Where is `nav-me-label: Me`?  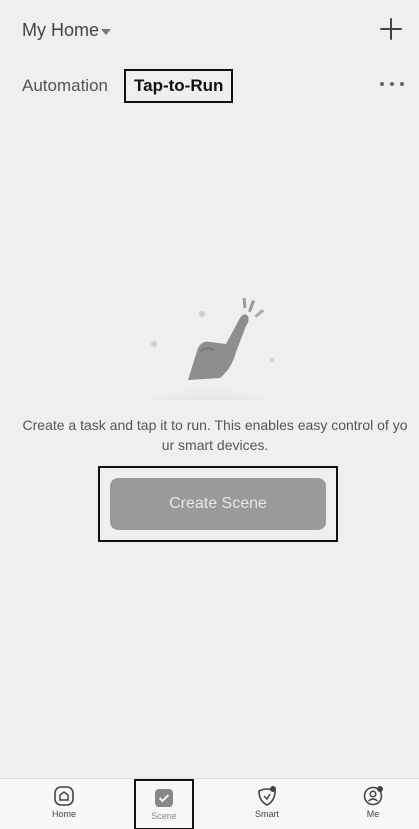 nav-me-label: Me is located at coordinates (373, 814).